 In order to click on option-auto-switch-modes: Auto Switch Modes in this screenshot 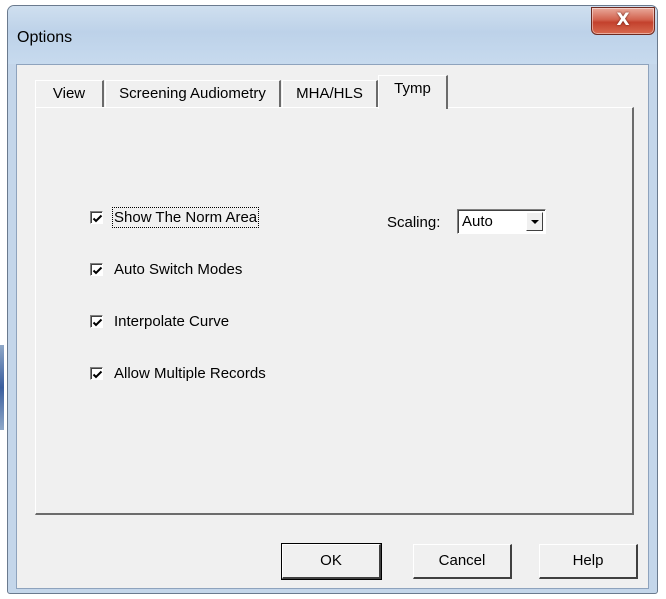, I will do `click(166, 269)`.